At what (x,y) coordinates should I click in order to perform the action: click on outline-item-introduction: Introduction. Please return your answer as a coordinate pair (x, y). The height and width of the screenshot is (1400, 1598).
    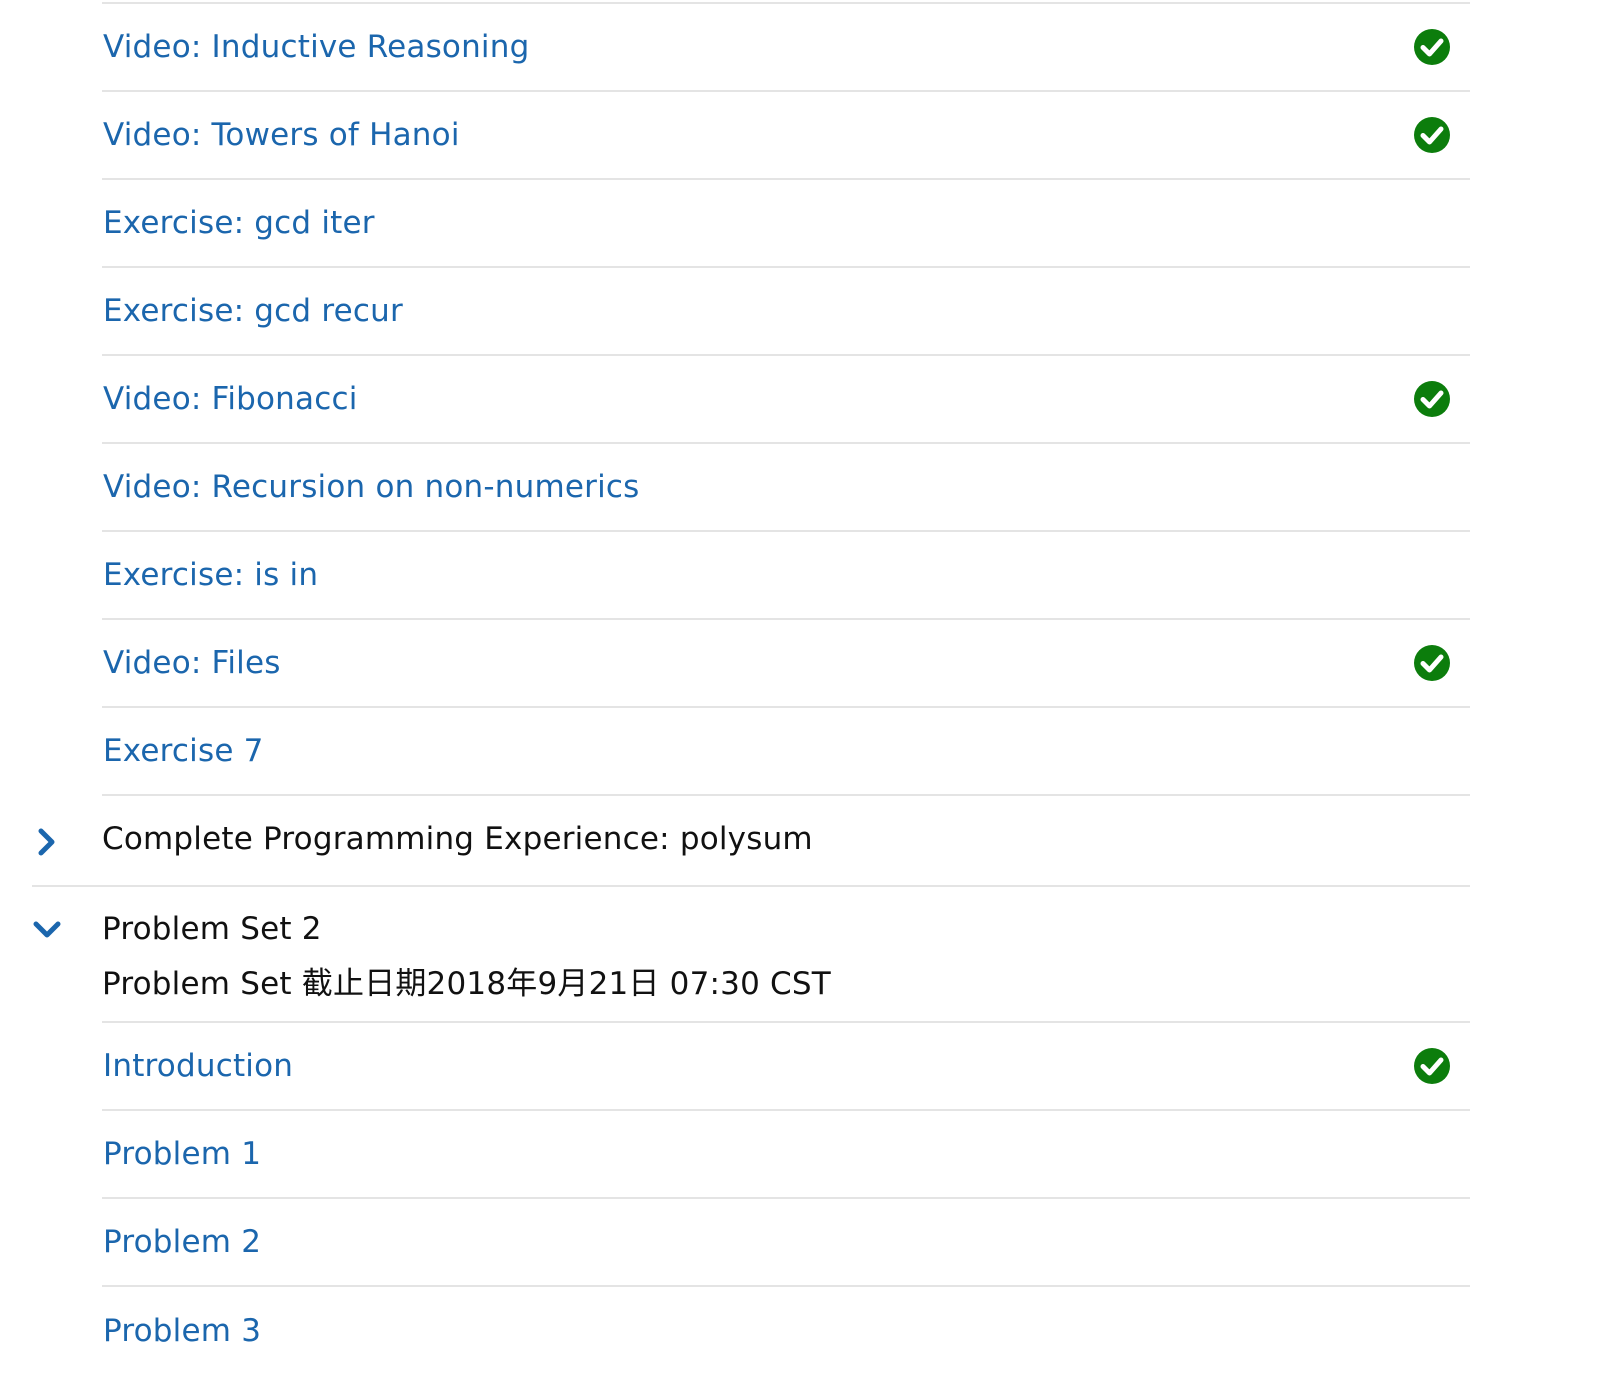
    Looking at the image, I should click on (786, 1067).